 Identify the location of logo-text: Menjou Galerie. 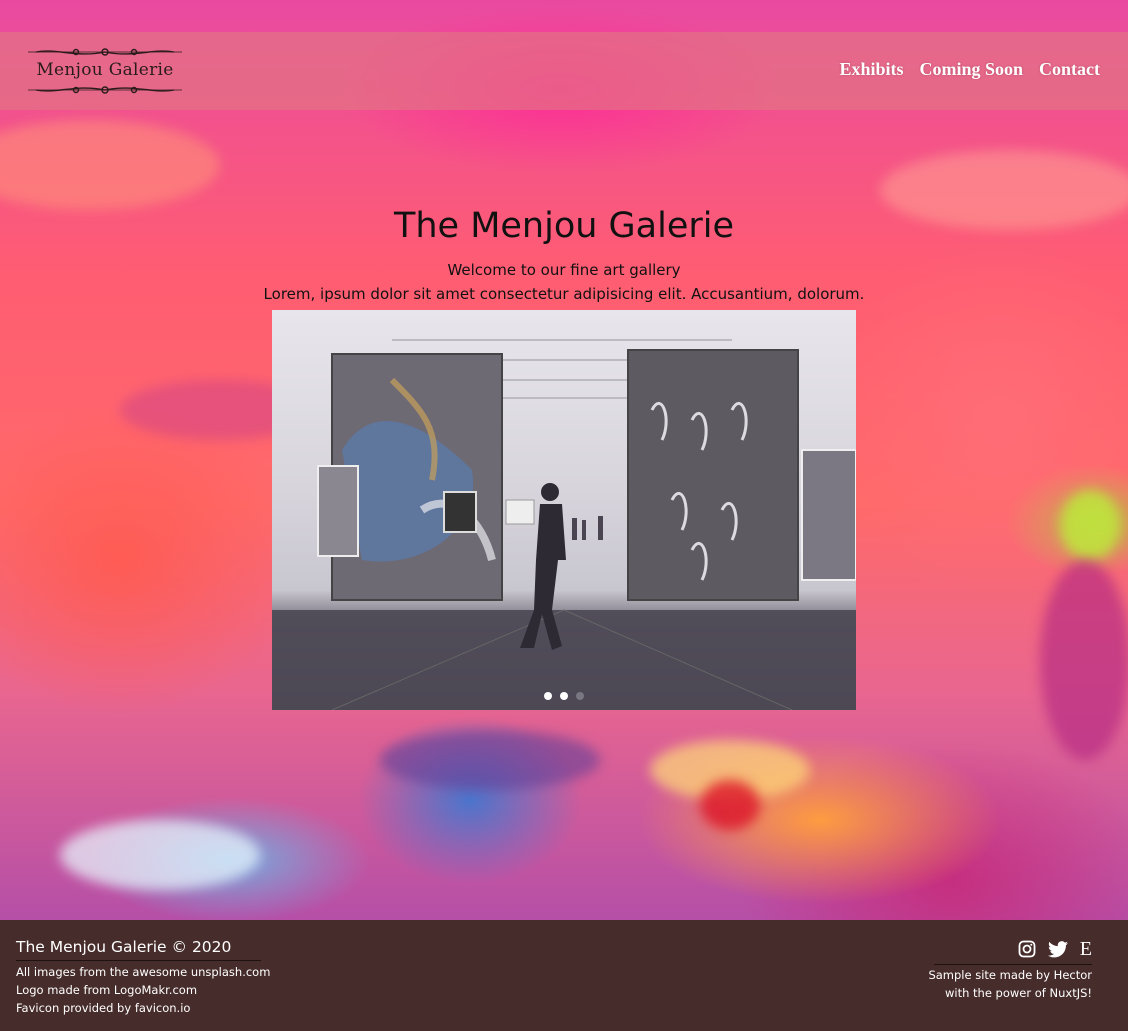
(105, 70).